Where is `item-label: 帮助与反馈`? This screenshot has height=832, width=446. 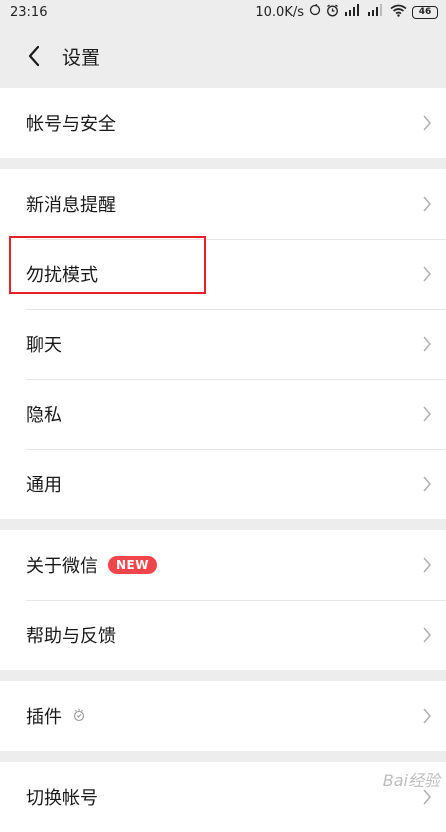 item-label: 帮助与反馈 is located at coordinates (71, 636).